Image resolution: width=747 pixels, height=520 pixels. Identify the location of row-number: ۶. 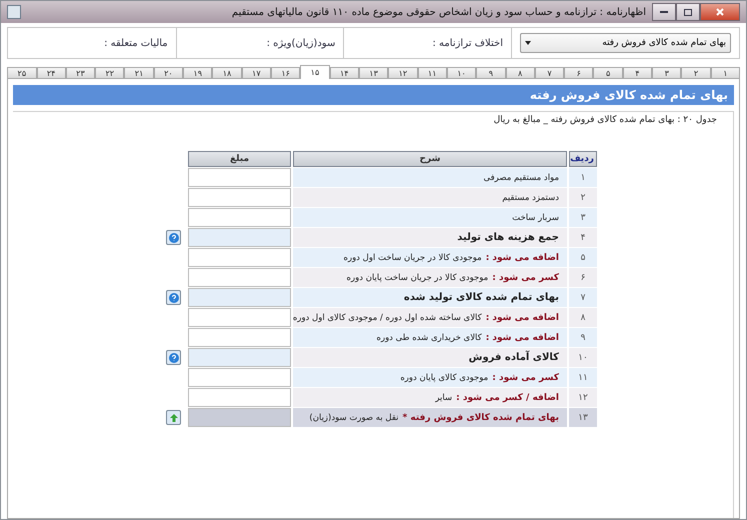
(583, 277).